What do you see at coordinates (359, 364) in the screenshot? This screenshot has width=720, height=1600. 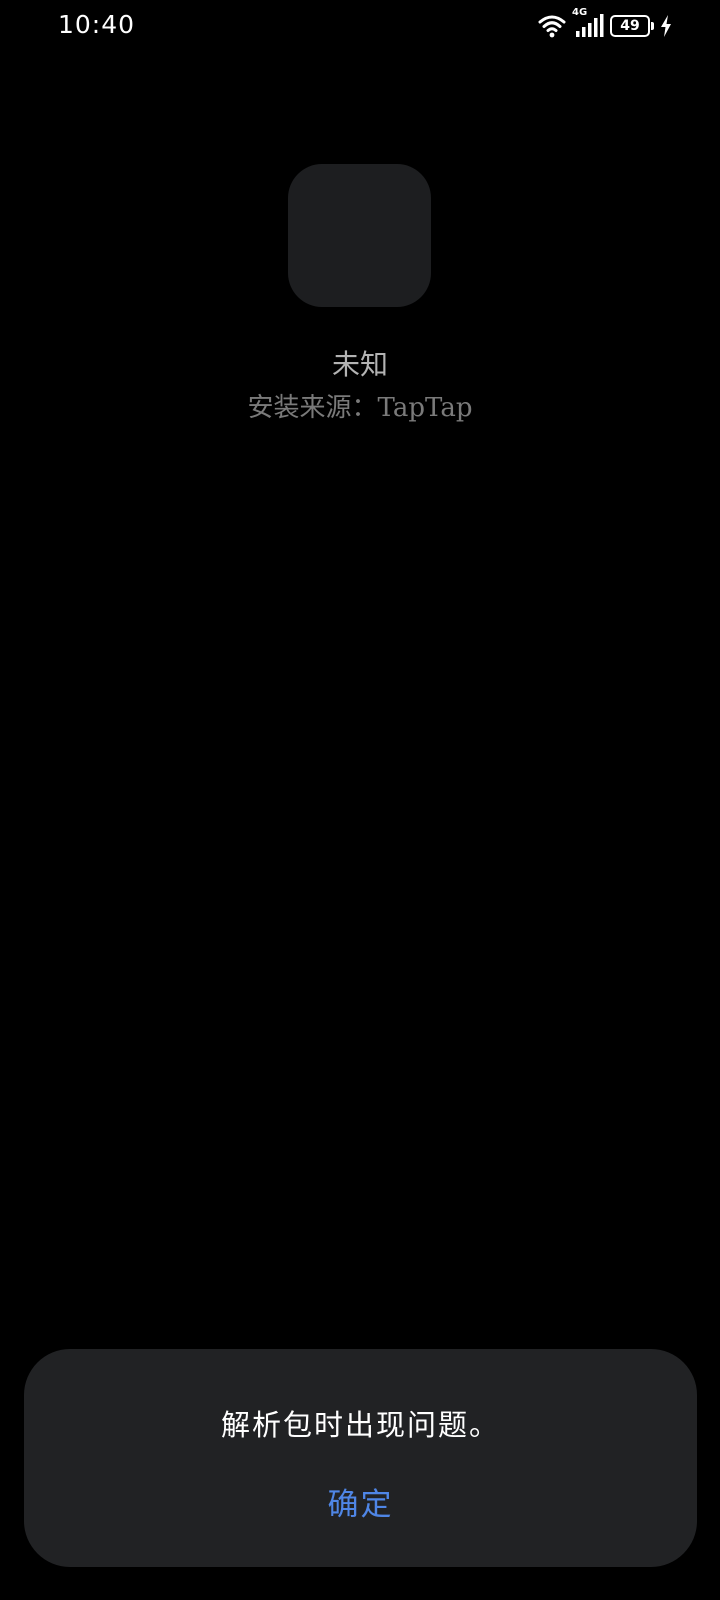 I see `app-name: 未知` at bounding box center [359, 364].